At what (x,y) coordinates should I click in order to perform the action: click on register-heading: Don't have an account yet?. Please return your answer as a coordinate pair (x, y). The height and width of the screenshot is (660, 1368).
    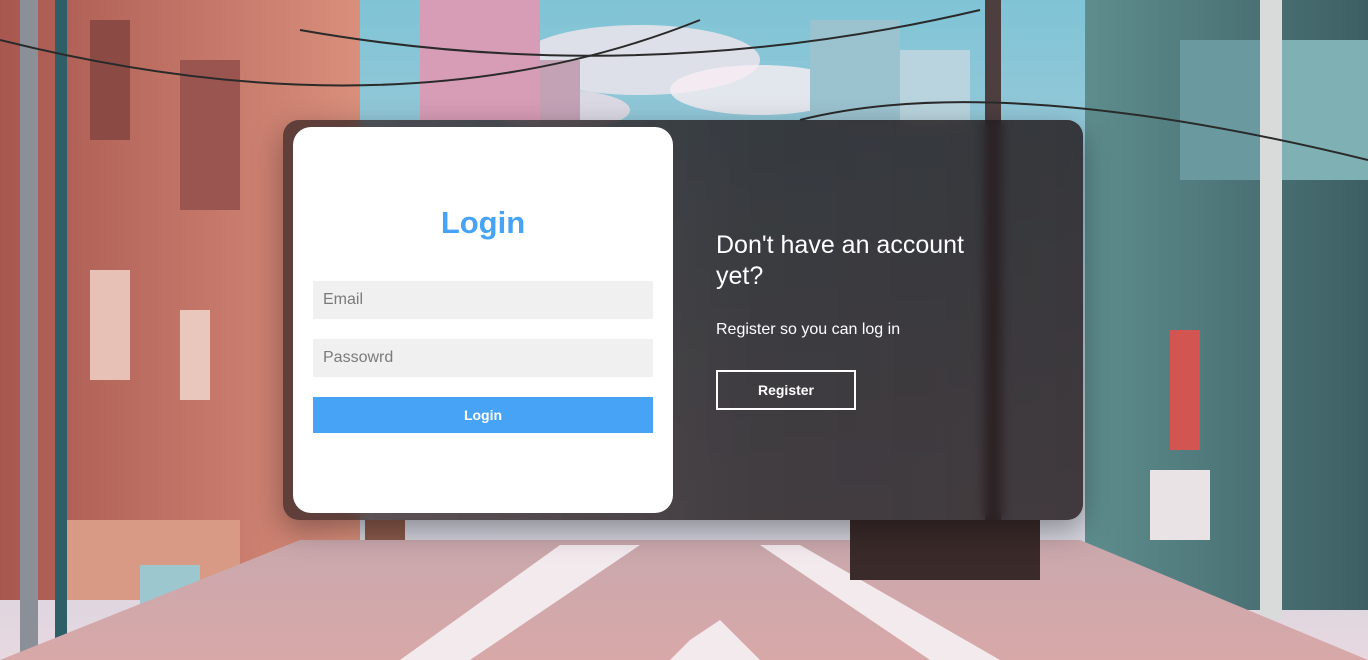
    Looking at the image, I should click on (840, 260).